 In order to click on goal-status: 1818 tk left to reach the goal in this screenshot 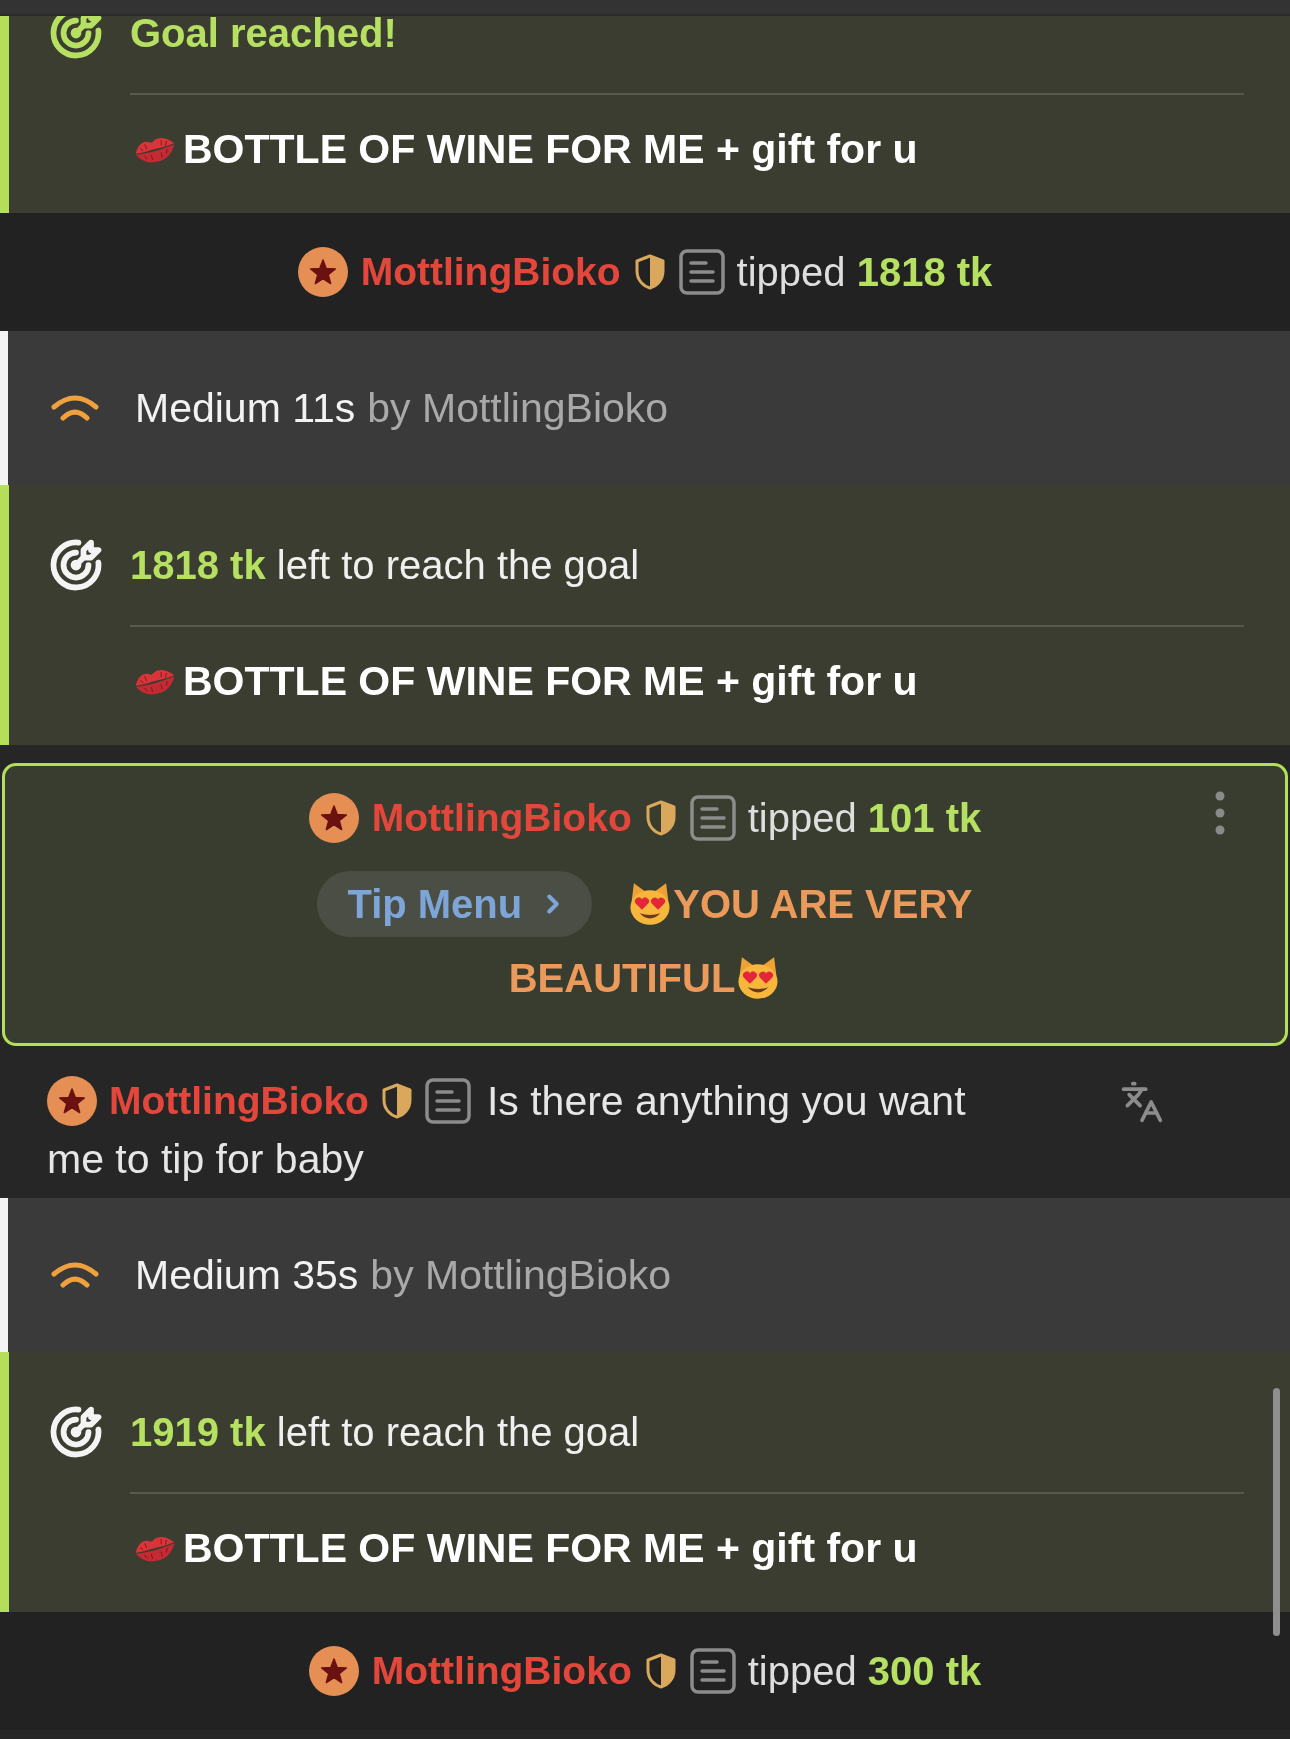, I will do `click(385, 565)`.